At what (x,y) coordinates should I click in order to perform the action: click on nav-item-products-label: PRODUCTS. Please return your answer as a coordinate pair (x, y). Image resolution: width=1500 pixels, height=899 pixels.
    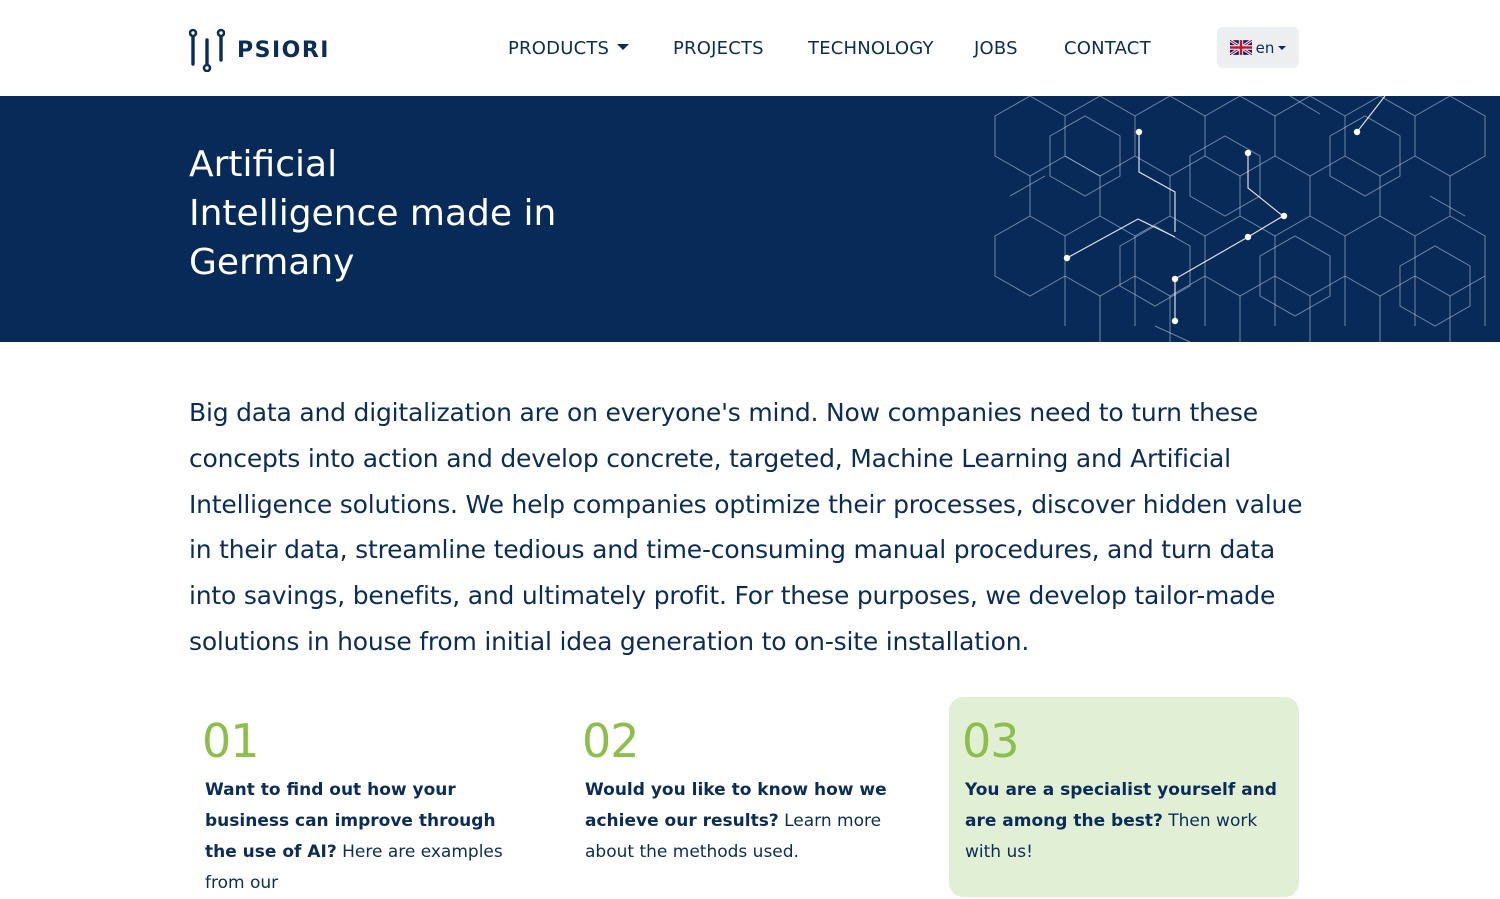
    Looking at the image, I should click on (559, 48).